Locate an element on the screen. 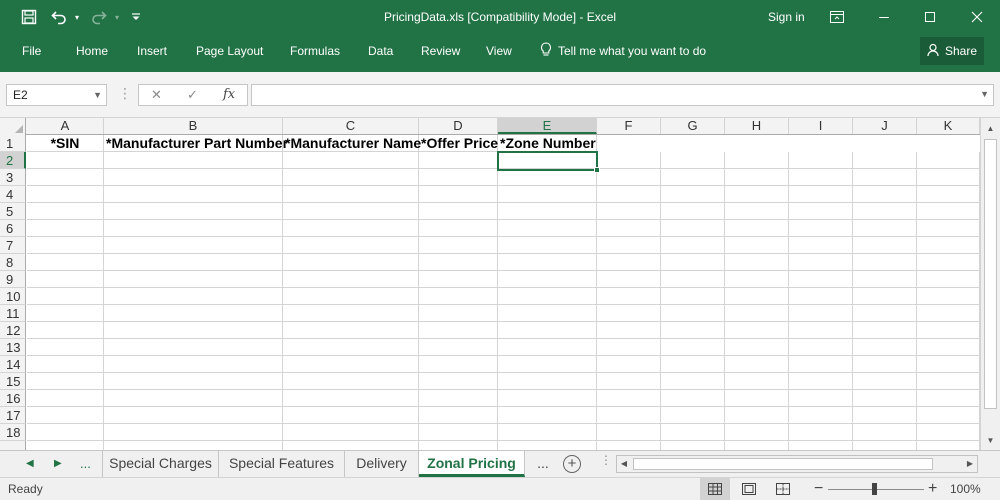  column-header-e: E is located at coordinates (547, 126).